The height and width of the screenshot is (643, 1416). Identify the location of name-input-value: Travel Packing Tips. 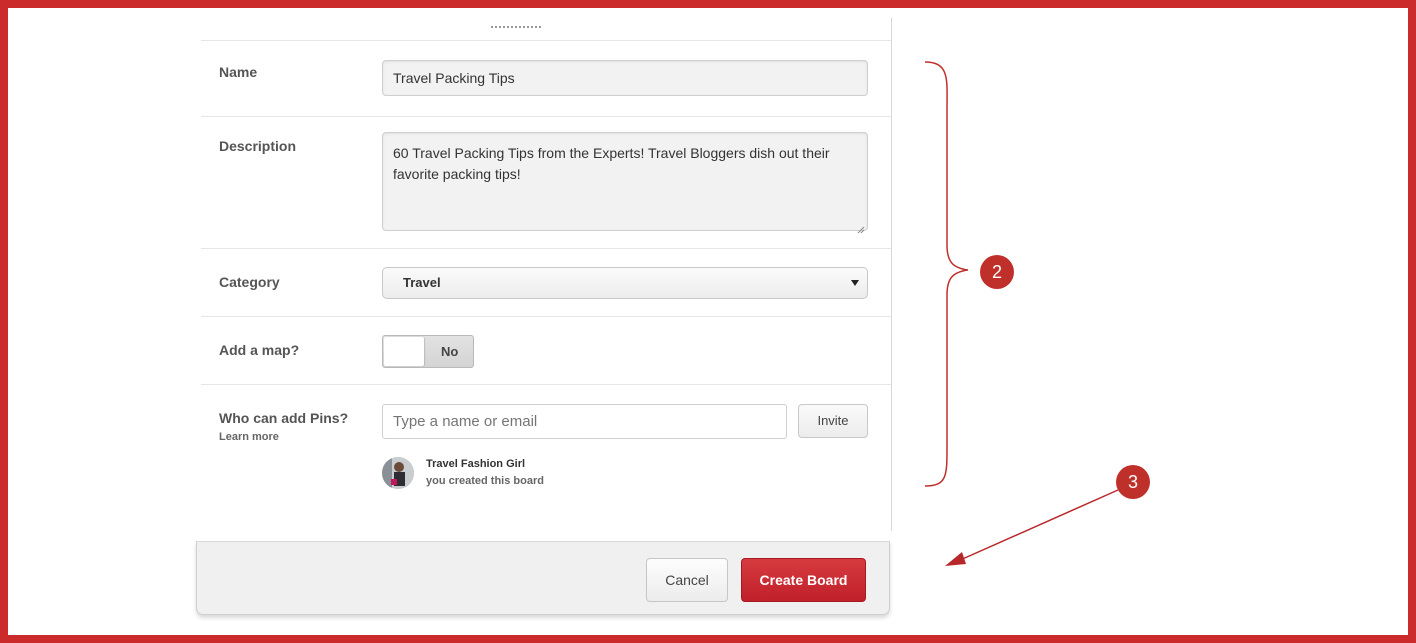
(454, 78).